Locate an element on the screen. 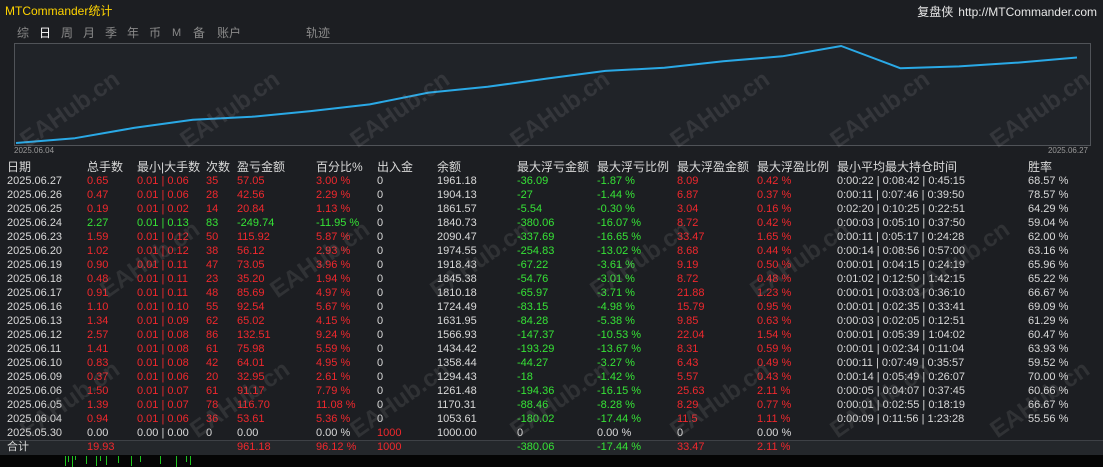 This screenshot has width=1103, height=467. total-lots-cell: 0.83 is located at coordinates (98, 363).